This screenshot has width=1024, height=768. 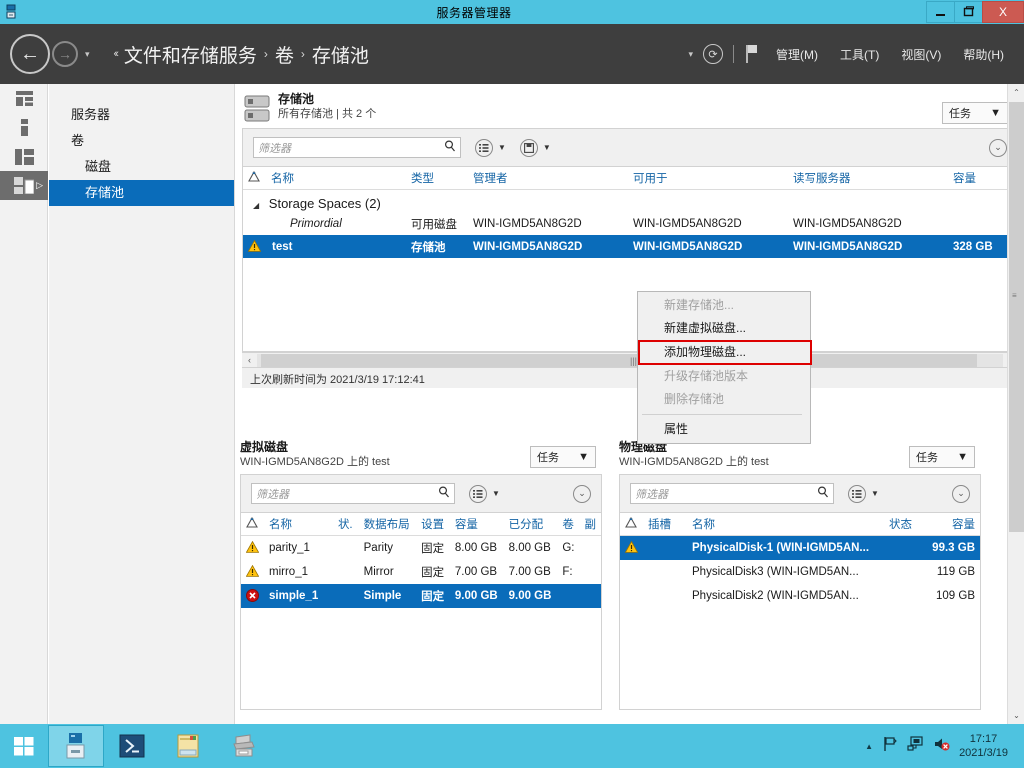 I want to click on scroll-up-icon: ⌃, so click(x=1016, y=92).